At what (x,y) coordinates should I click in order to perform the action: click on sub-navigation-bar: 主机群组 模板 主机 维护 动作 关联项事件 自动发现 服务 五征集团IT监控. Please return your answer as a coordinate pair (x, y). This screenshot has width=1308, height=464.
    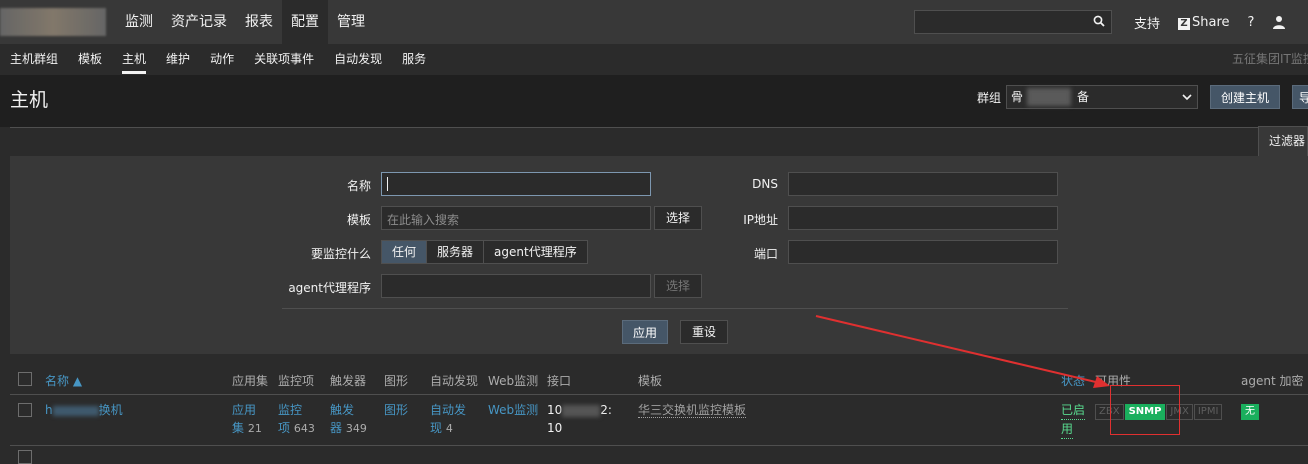
    Looking at the image, I should click on (654, 59).